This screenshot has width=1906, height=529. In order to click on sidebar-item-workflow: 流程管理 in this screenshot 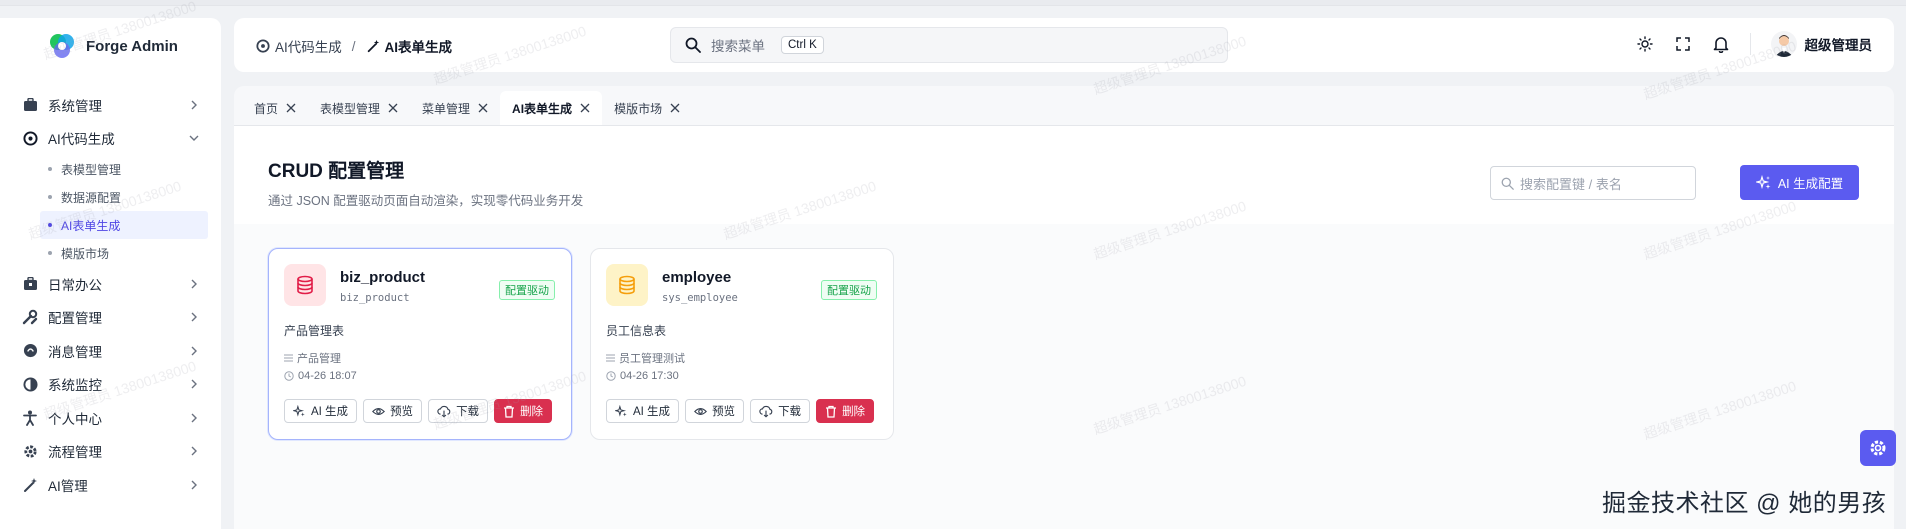, I will do `click(110, 452)`.